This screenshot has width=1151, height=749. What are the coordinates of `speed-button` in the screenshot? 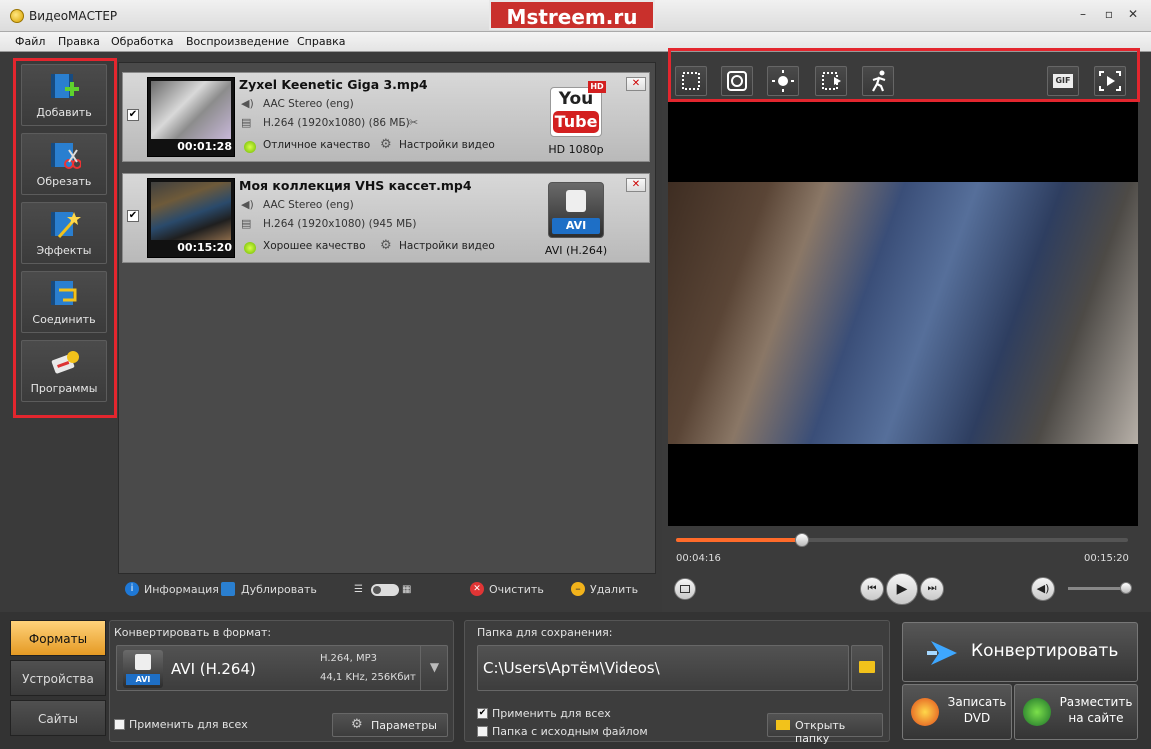 It's located at (878, 81).